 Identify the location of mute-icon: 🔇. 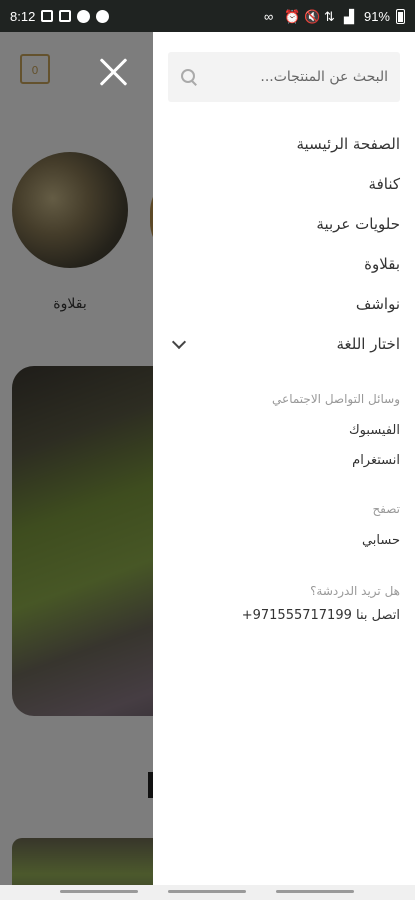
(312, 16).